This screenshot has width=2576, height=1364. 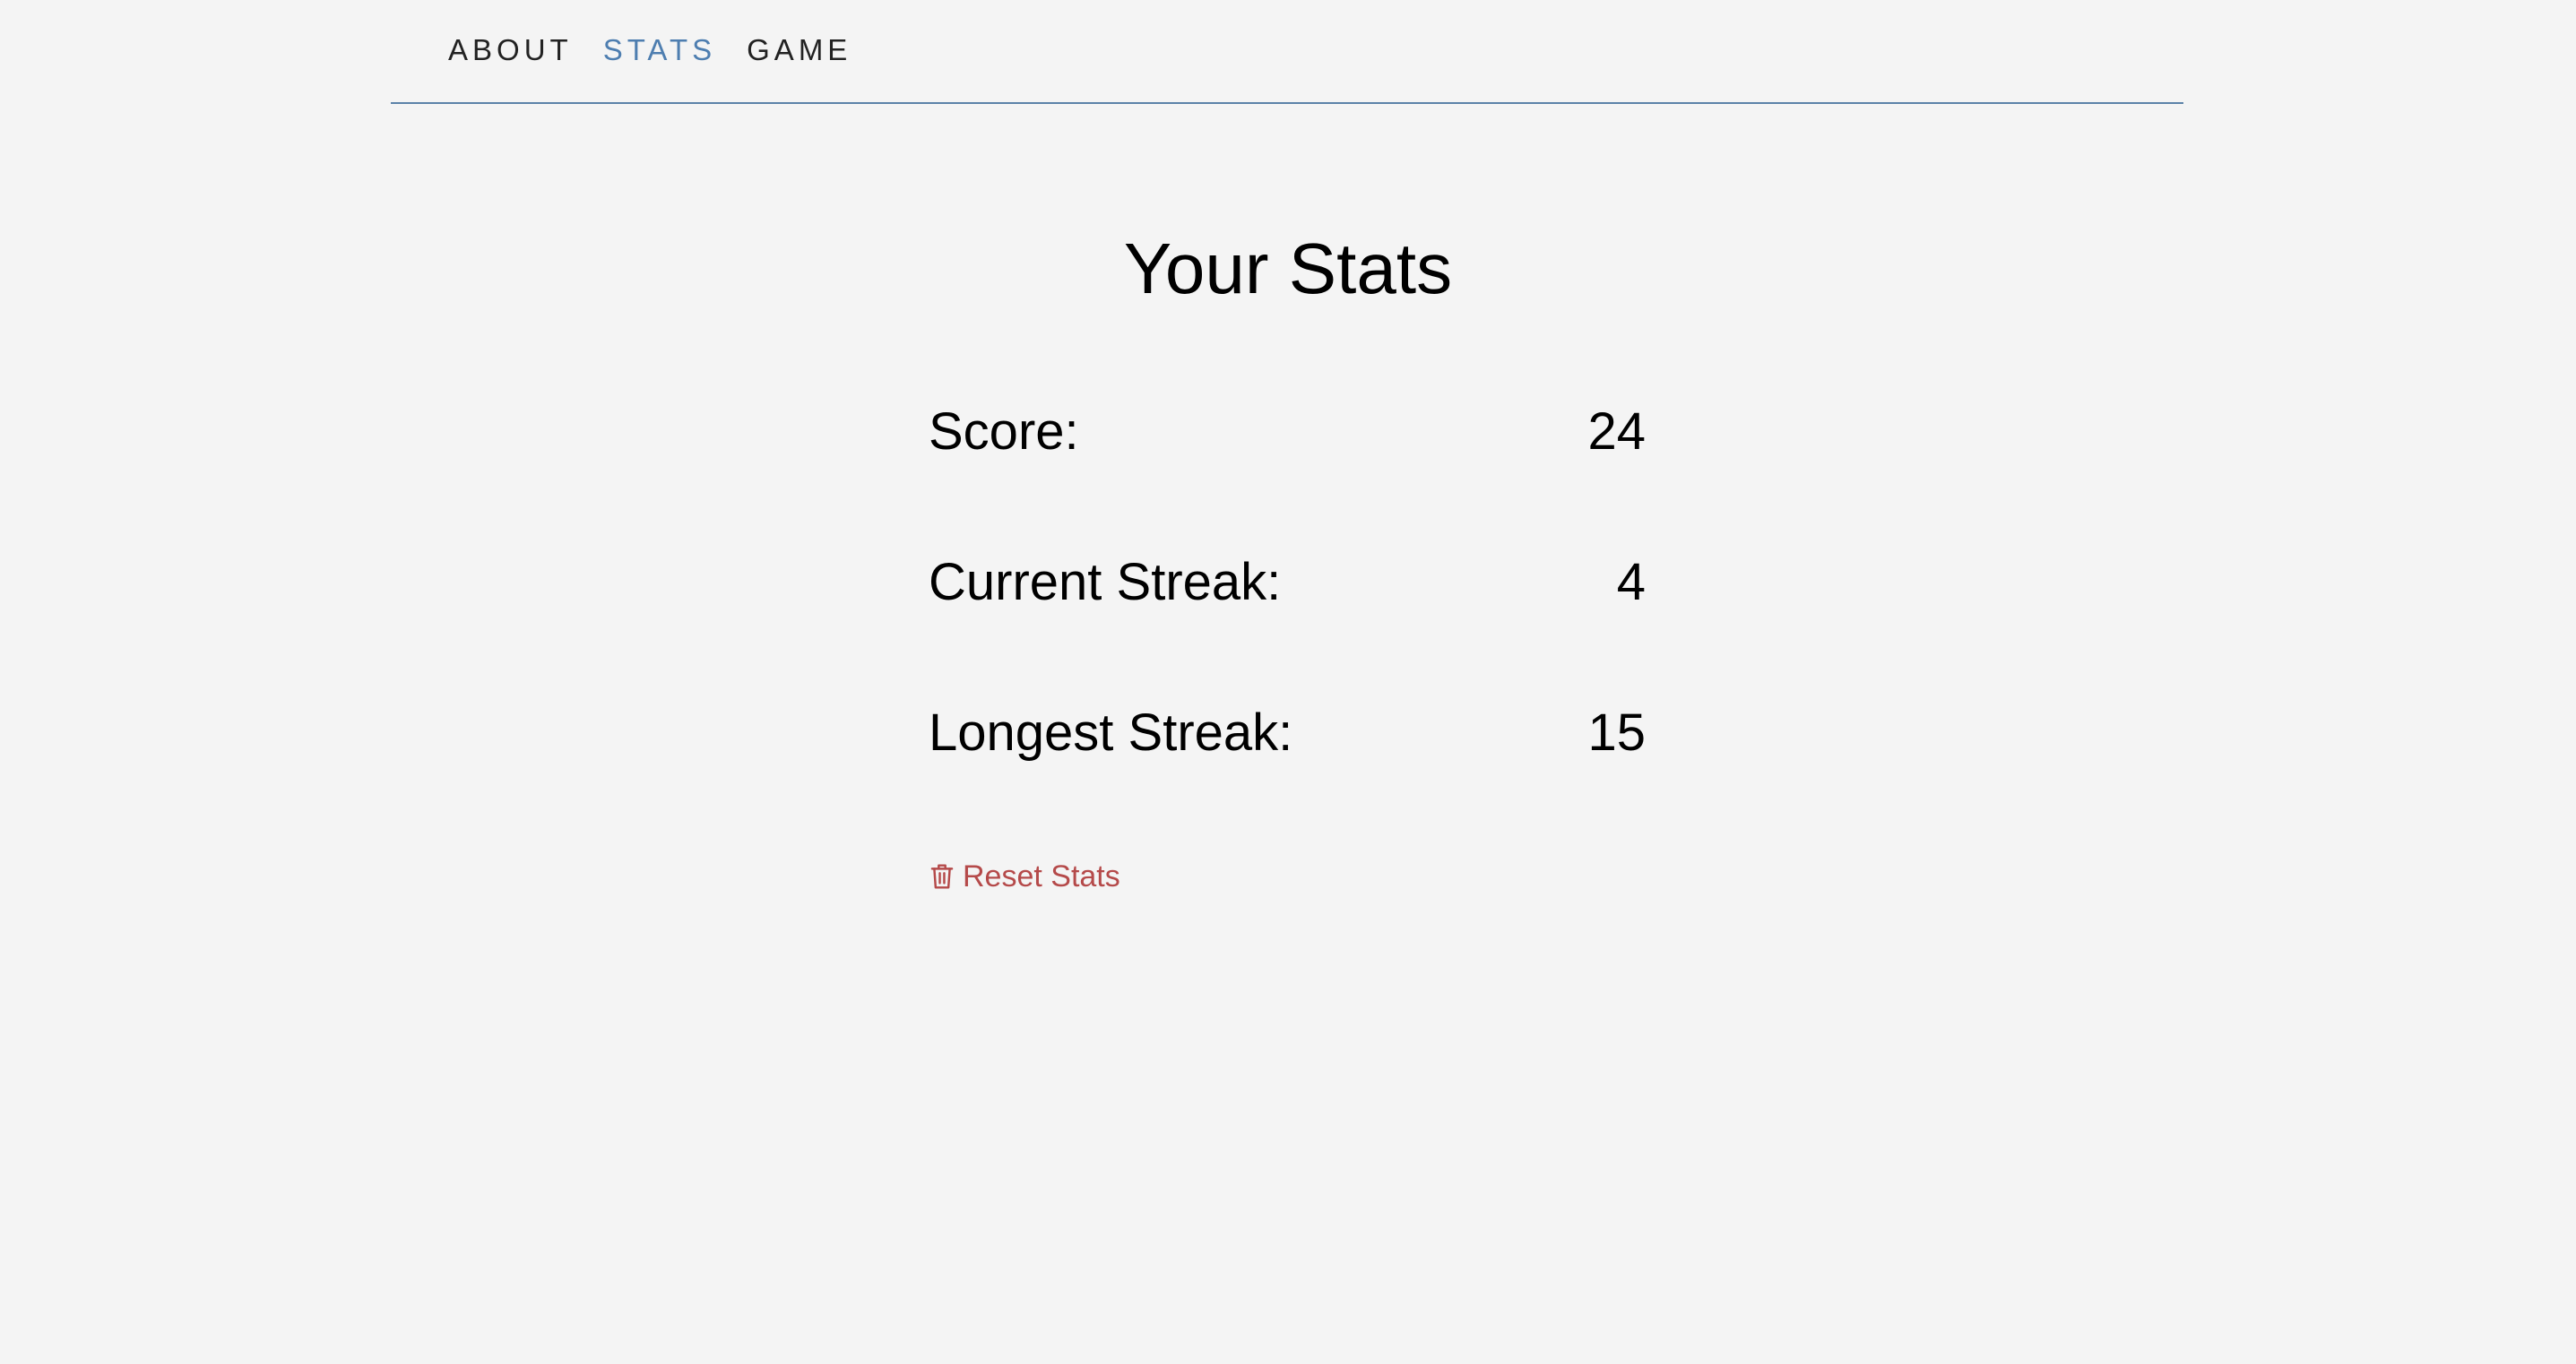 What do you see at coordinates (1105, 582) in the screenshot?
I see `stat-label: Current Streak:` at bounding box center [1105, 582].